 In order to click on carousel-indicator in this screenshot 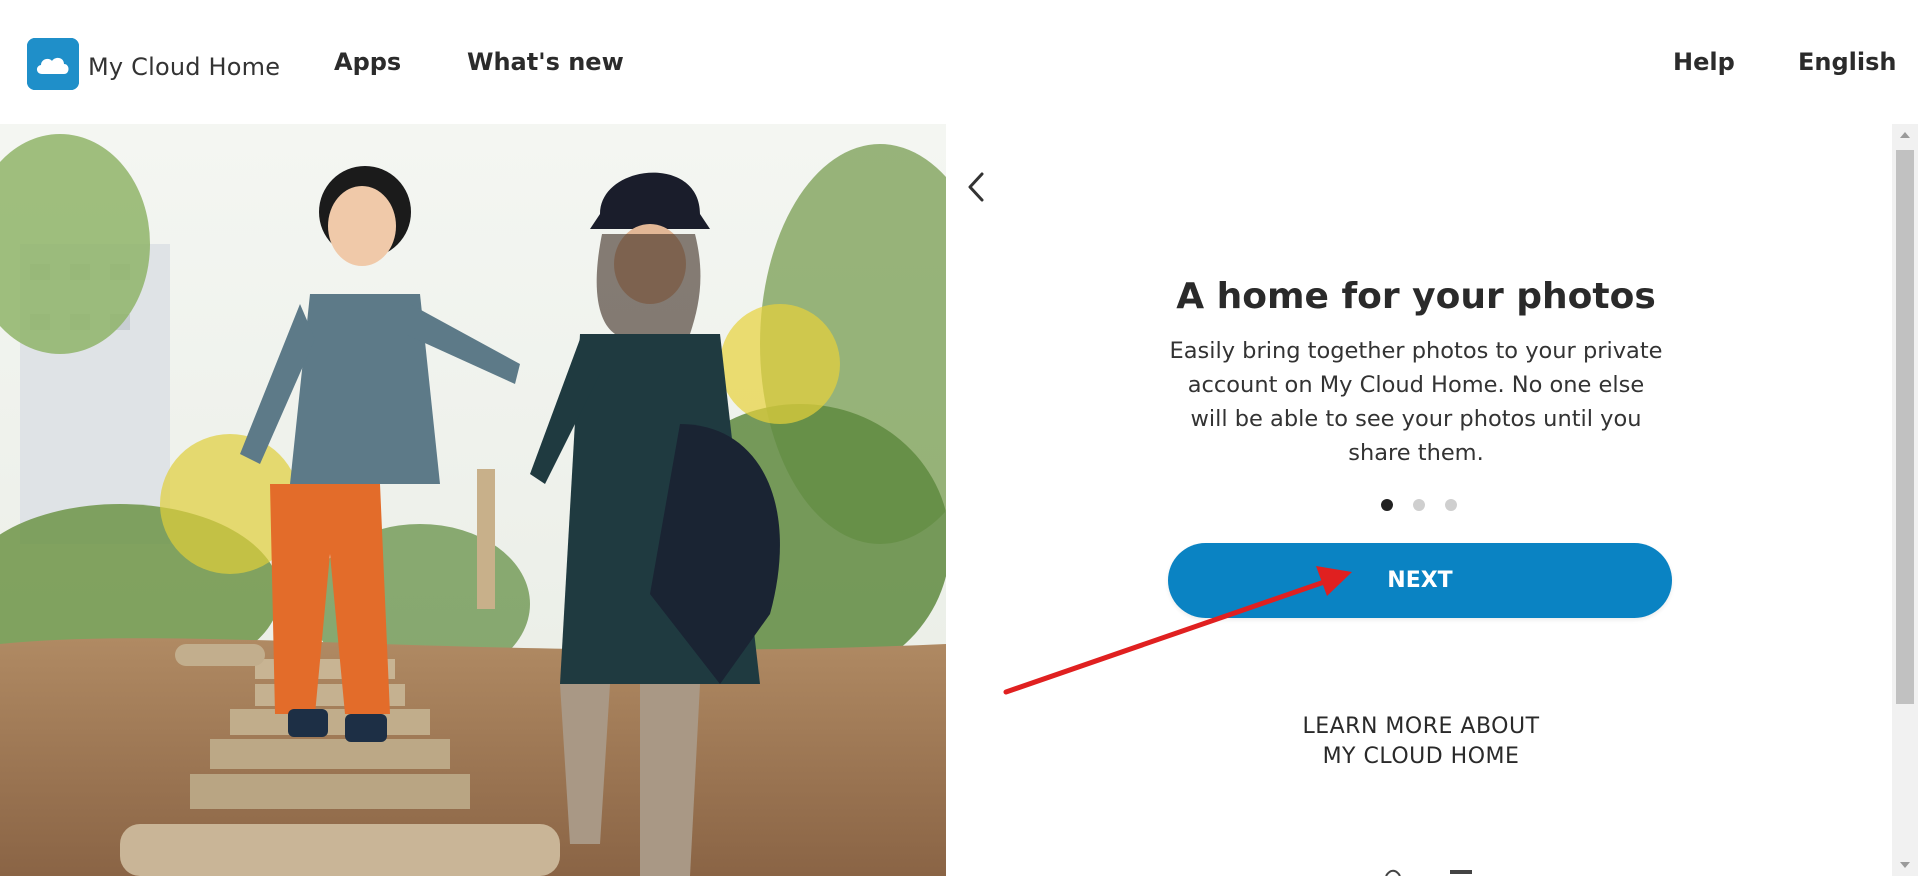, I will do `click(1419, 505)`.